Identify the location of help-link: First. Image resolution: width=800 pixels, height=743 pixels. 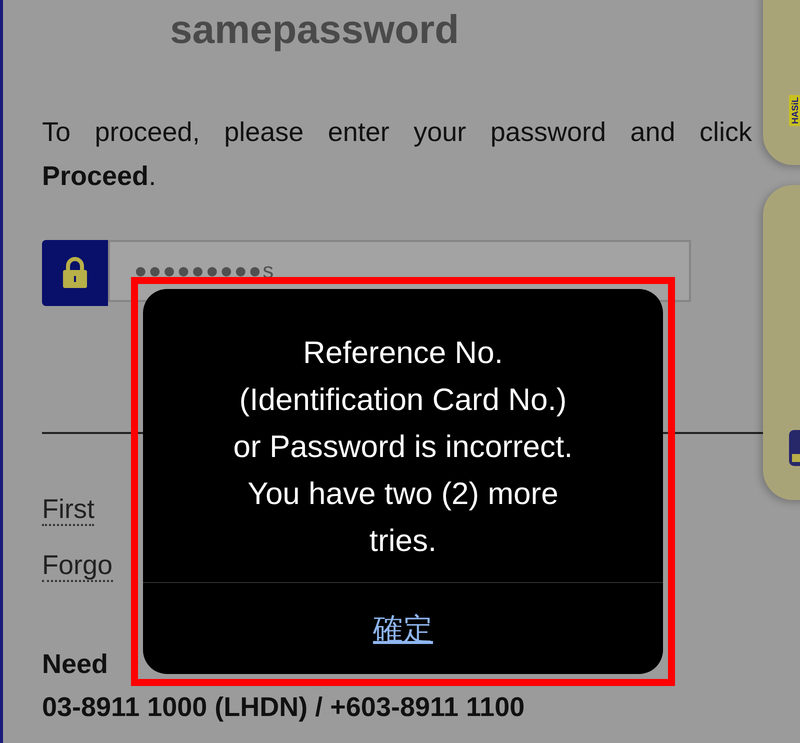
(68, 510).